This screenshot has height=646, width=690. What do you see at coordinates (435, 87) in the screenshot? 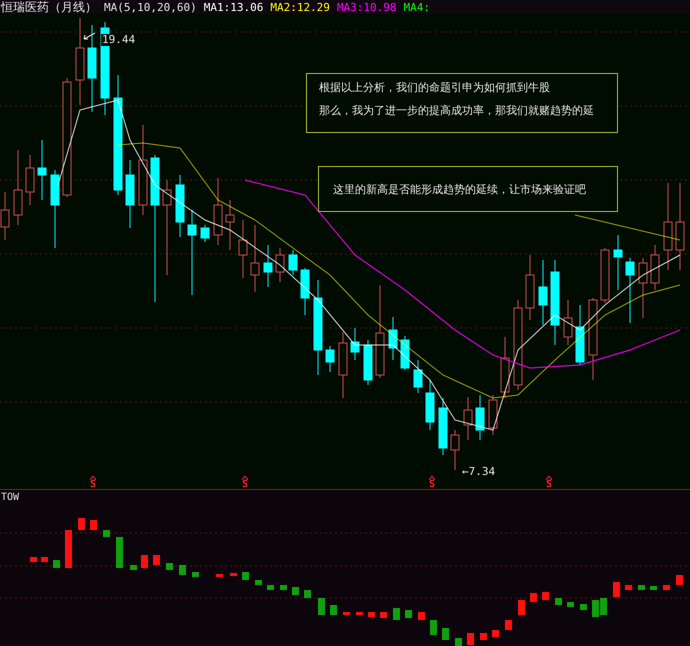
I see `annotation-text: 根据以上分析，我们的命题引申为如何抓到牛股` at bounding box center [435, 87].